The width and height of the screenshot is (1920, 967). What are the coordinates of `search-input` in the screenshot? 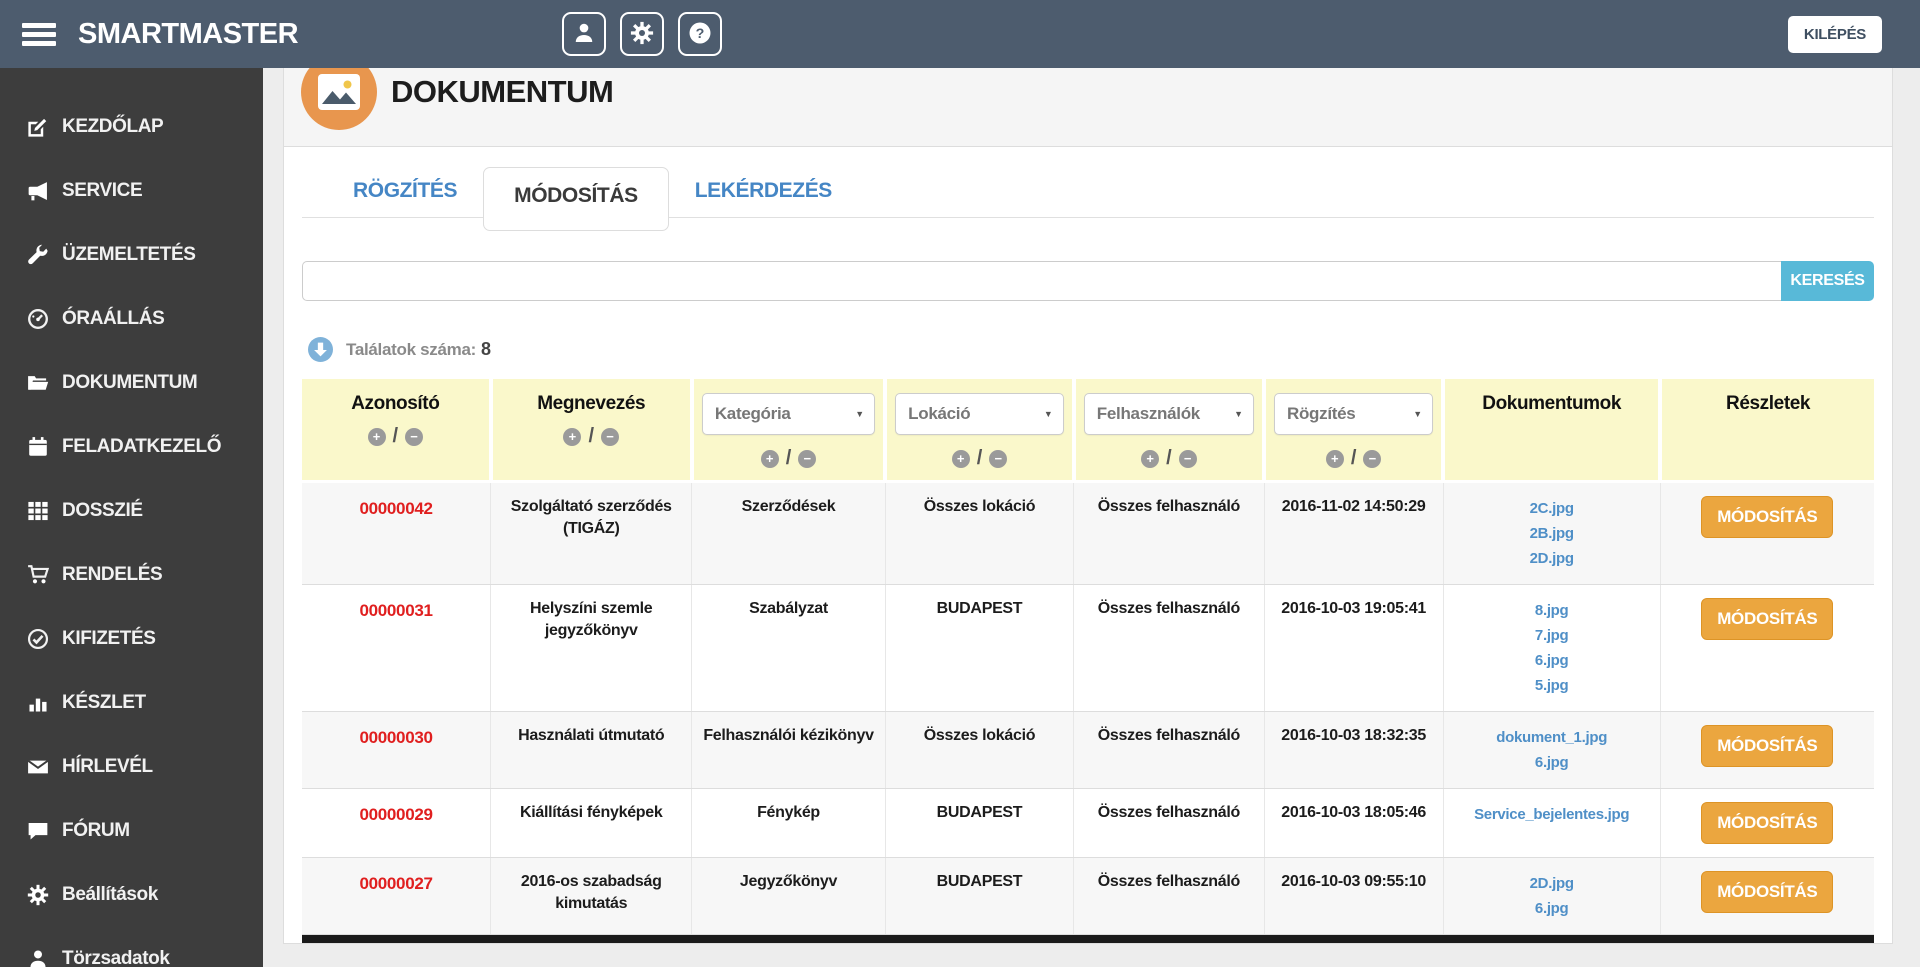 It's located at (1041, 281).